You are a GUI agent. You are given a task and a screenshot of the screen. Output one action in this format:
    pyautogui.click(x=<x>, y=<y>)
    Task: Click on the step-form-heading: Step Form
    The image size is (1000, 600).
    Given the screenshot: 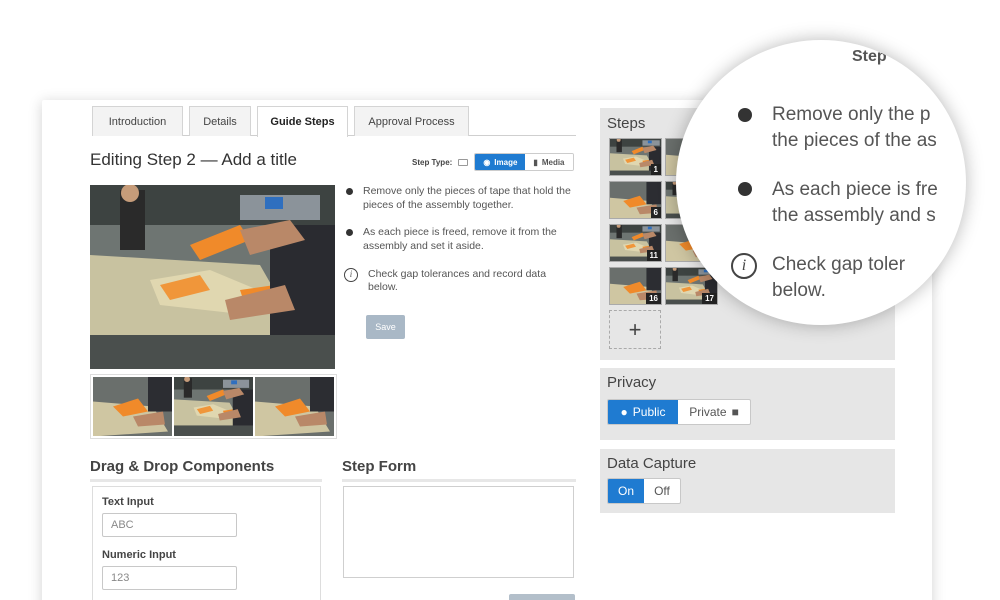 What is the action you would take?
    pyautogui.click(x=379, y=466)
    